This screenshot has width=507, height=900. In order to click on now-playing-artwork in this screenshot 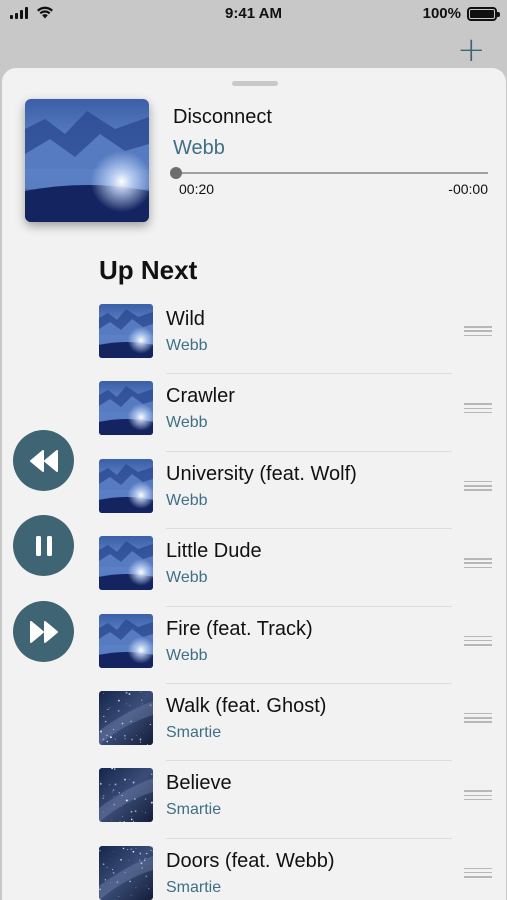, I will do `click(87, 160)`.